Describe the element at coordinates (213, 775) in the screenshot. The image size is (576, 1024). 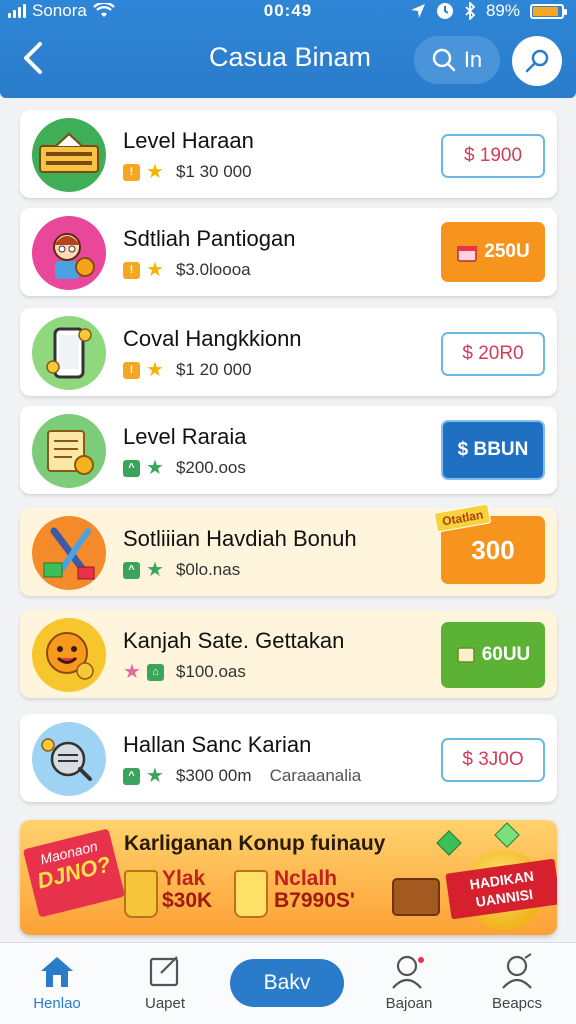
I see `item-price: $300 00m` at that location.